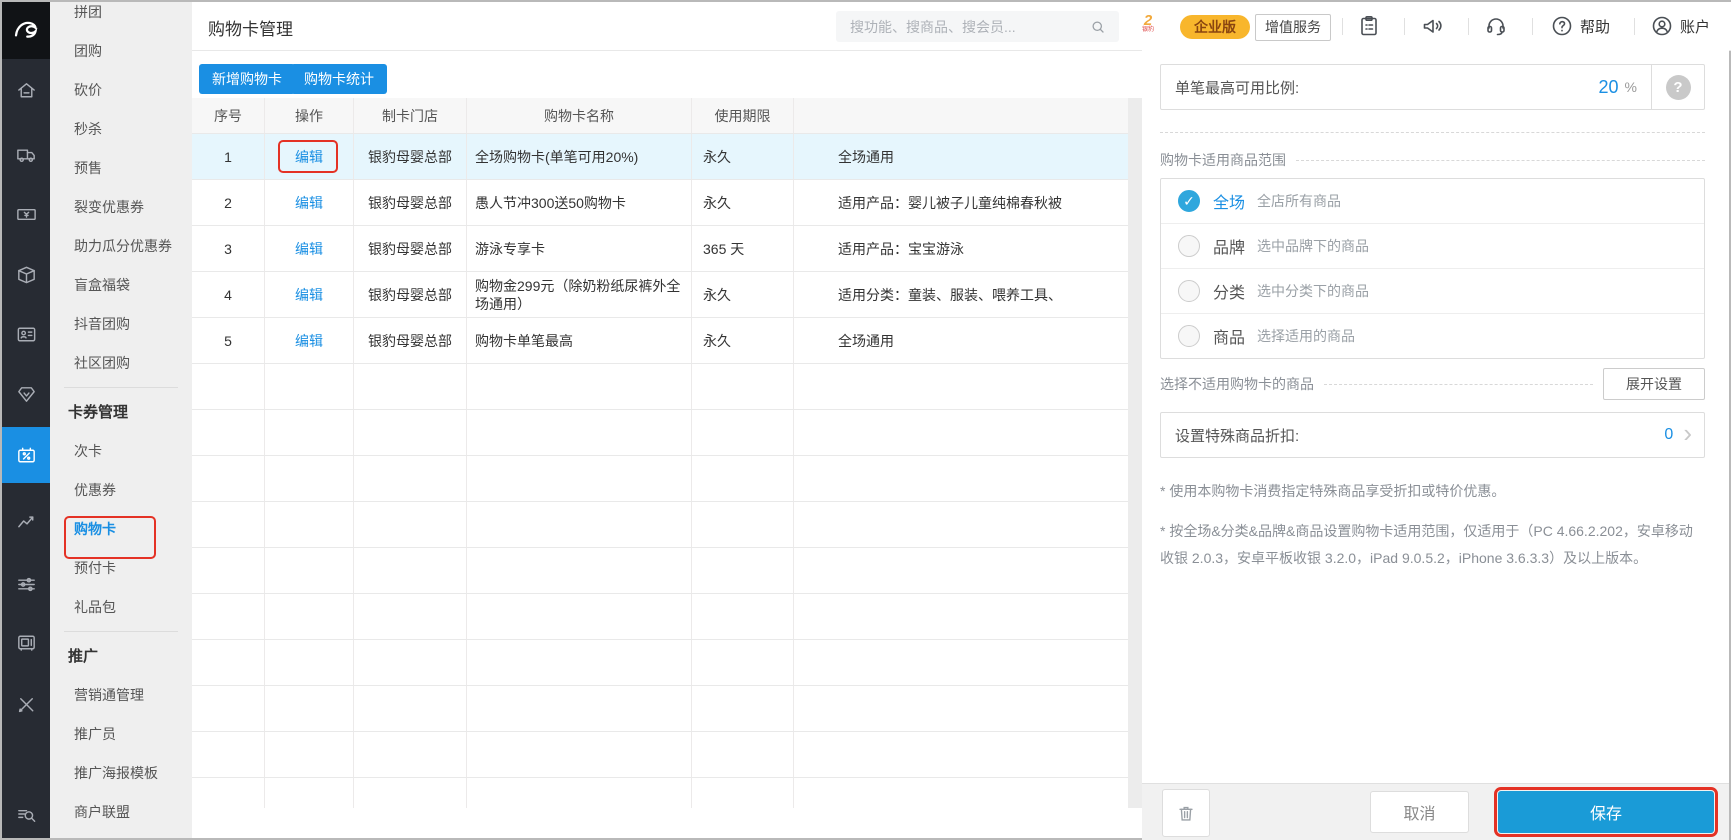 Image resolution: width=1731 pixels, height=840 pixels. Describe the element at coordinates (1369, 26) in the screenshot. I see `tasks-clipboard-icon` at that location.